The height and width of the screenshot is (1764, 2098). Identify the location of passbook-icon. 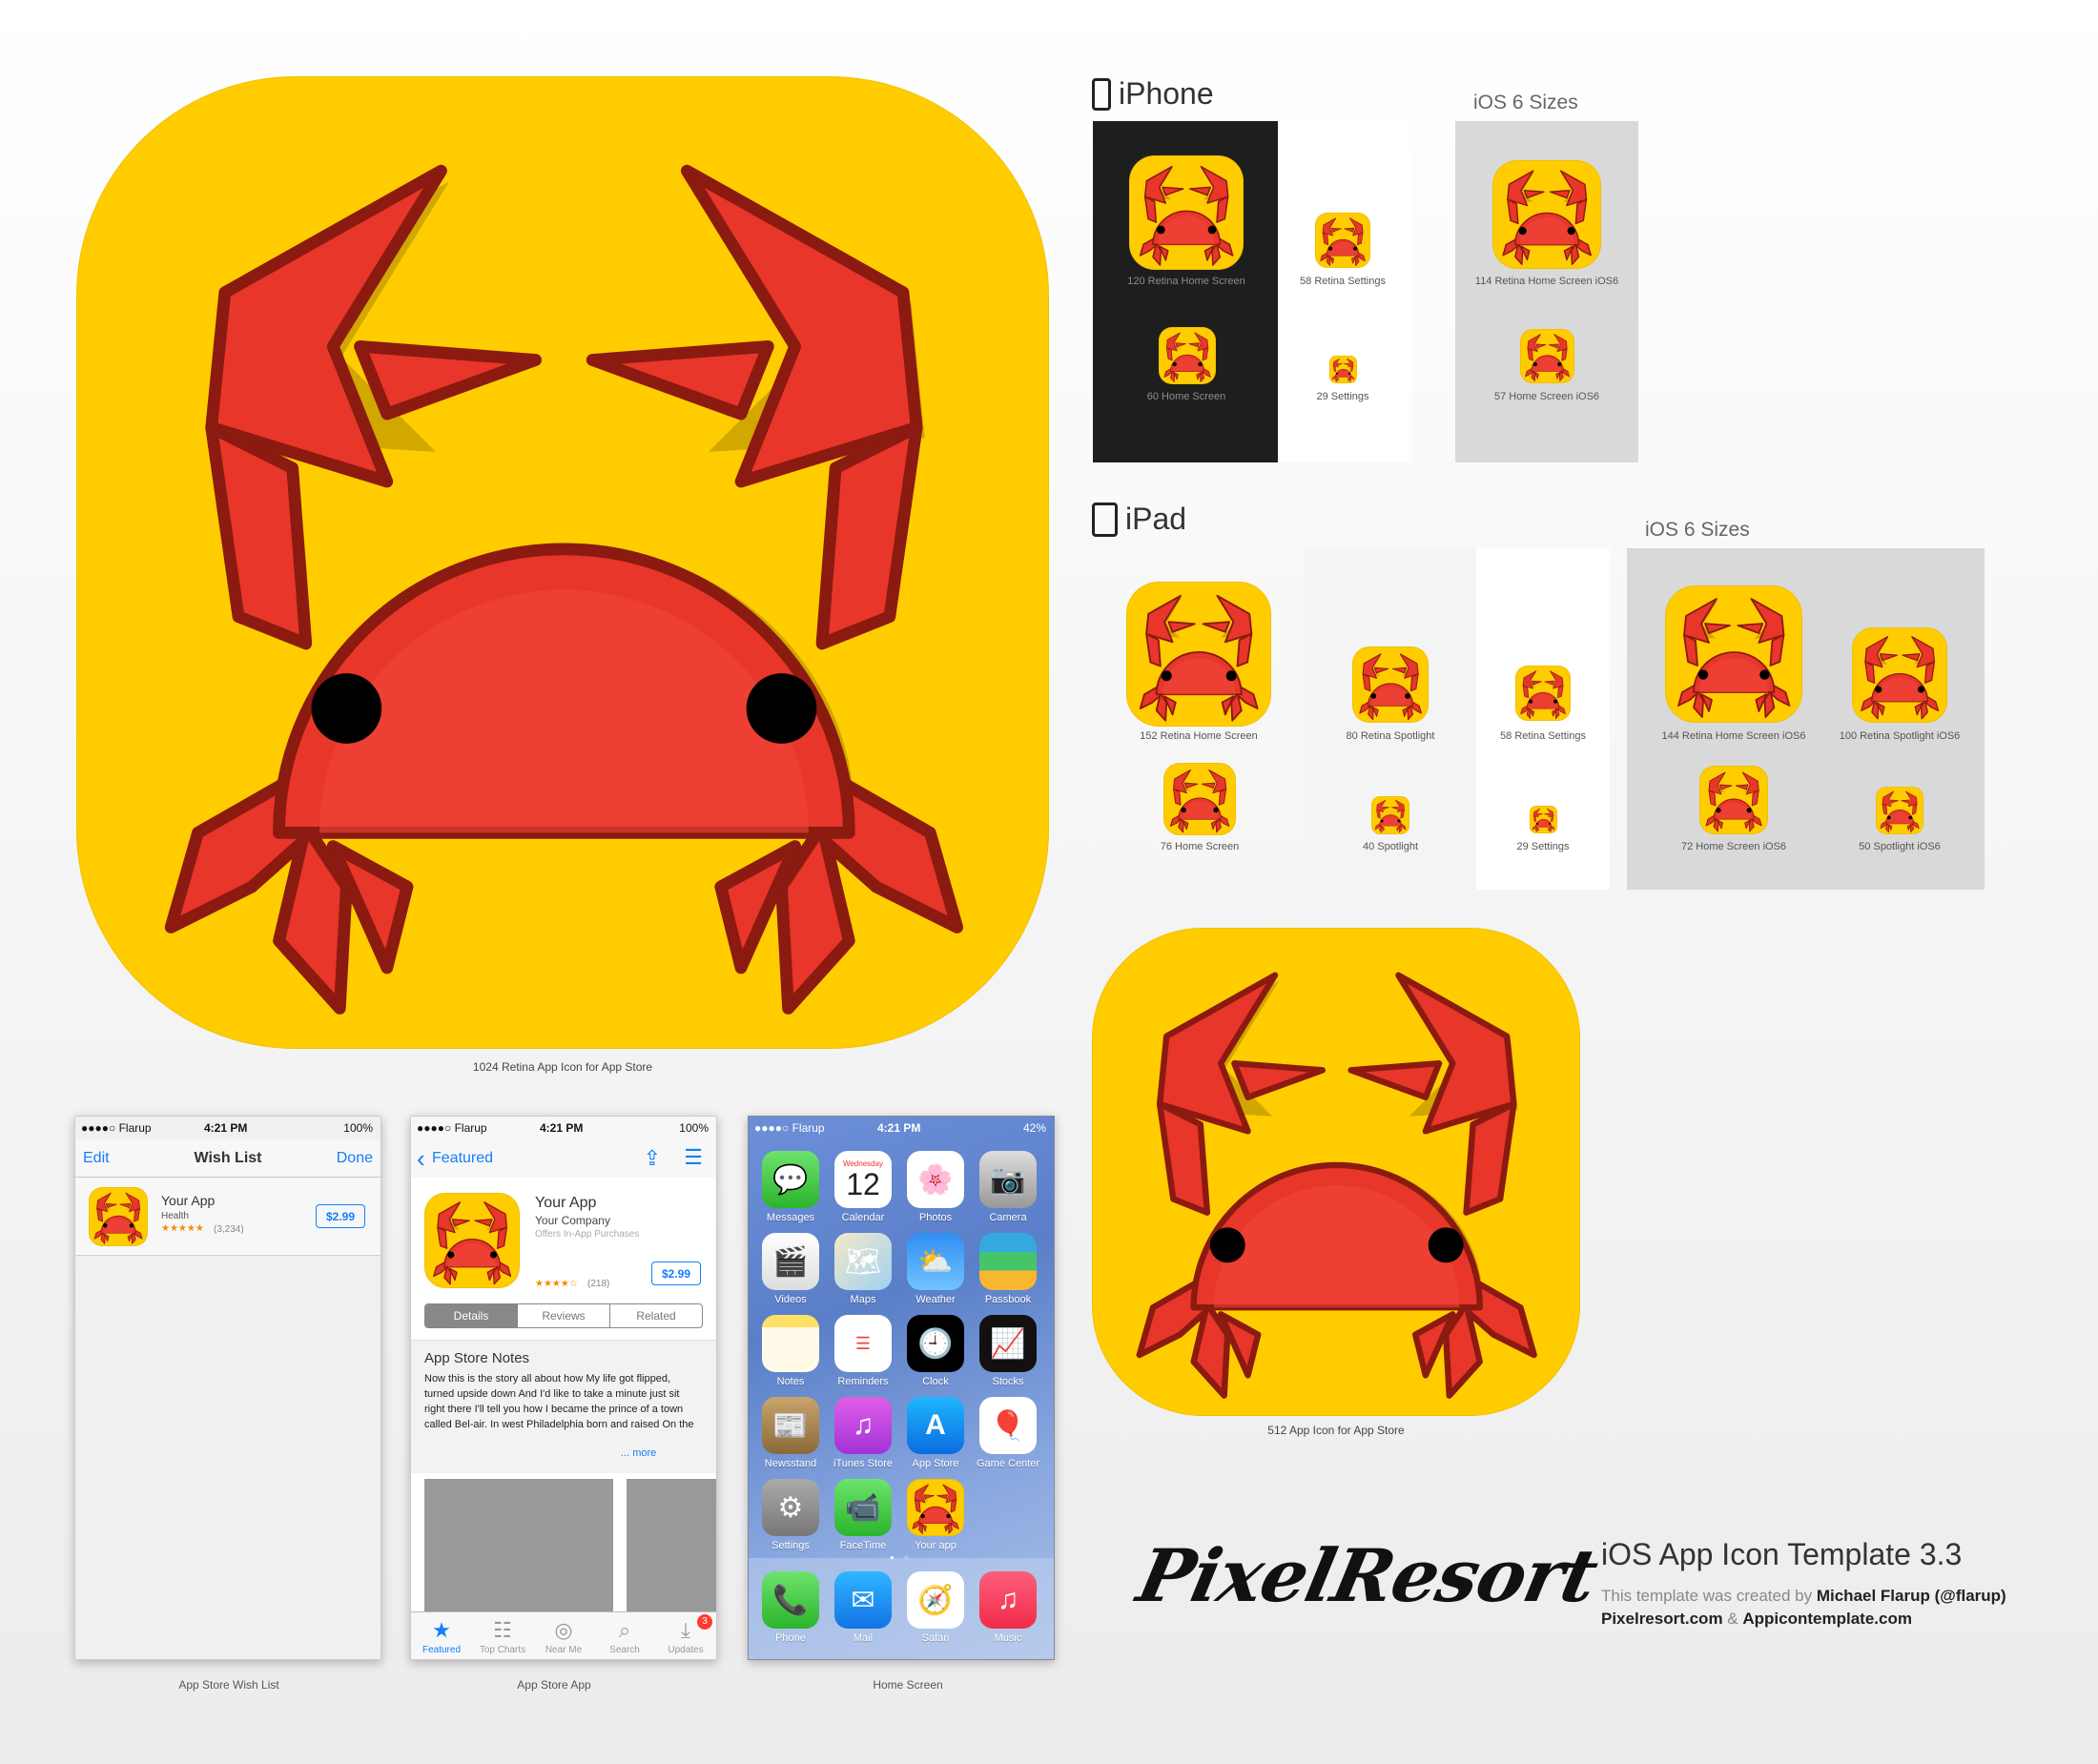
(1008, 1261).